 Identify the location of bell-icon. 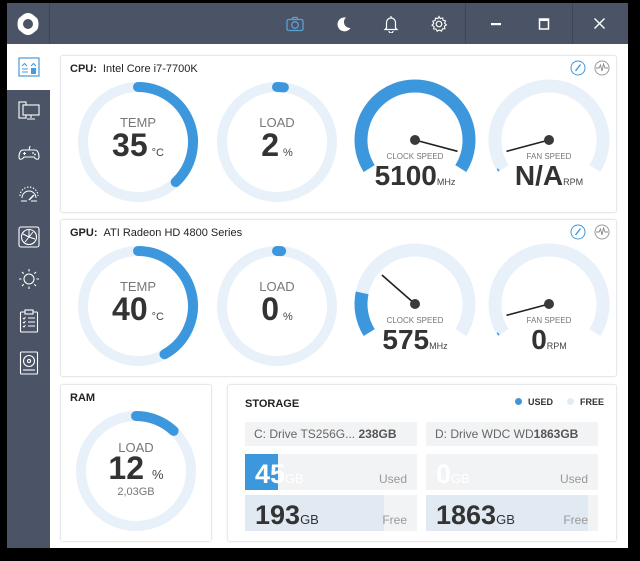
(391, 23).